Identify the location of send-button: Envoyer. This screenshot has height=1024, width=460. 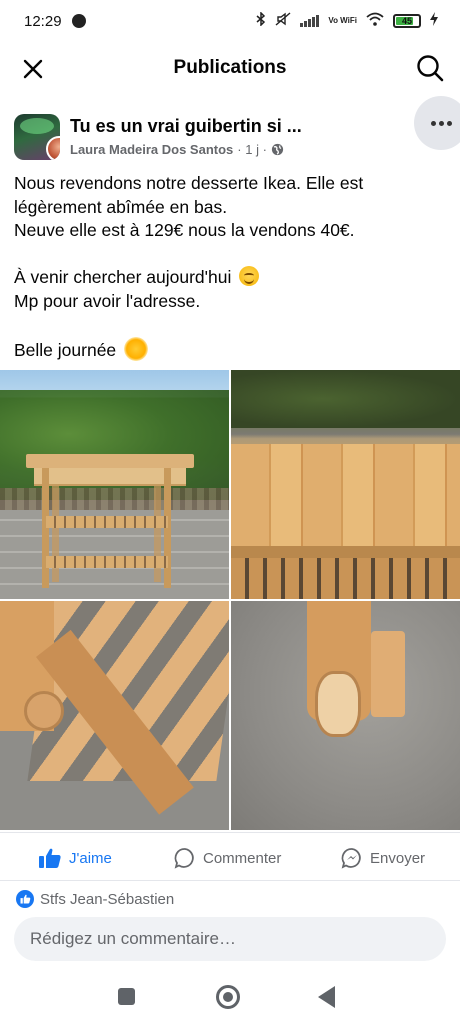
(383, 858).